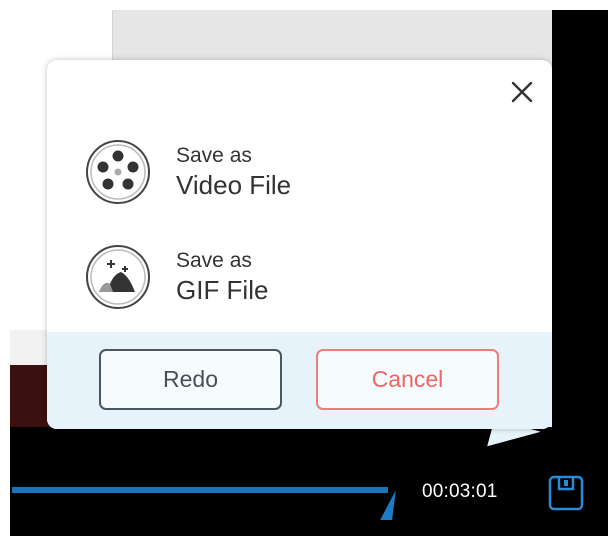 This screenshot has height=536, width=608. I want to click on film-reel-icon, so click(118, 172).